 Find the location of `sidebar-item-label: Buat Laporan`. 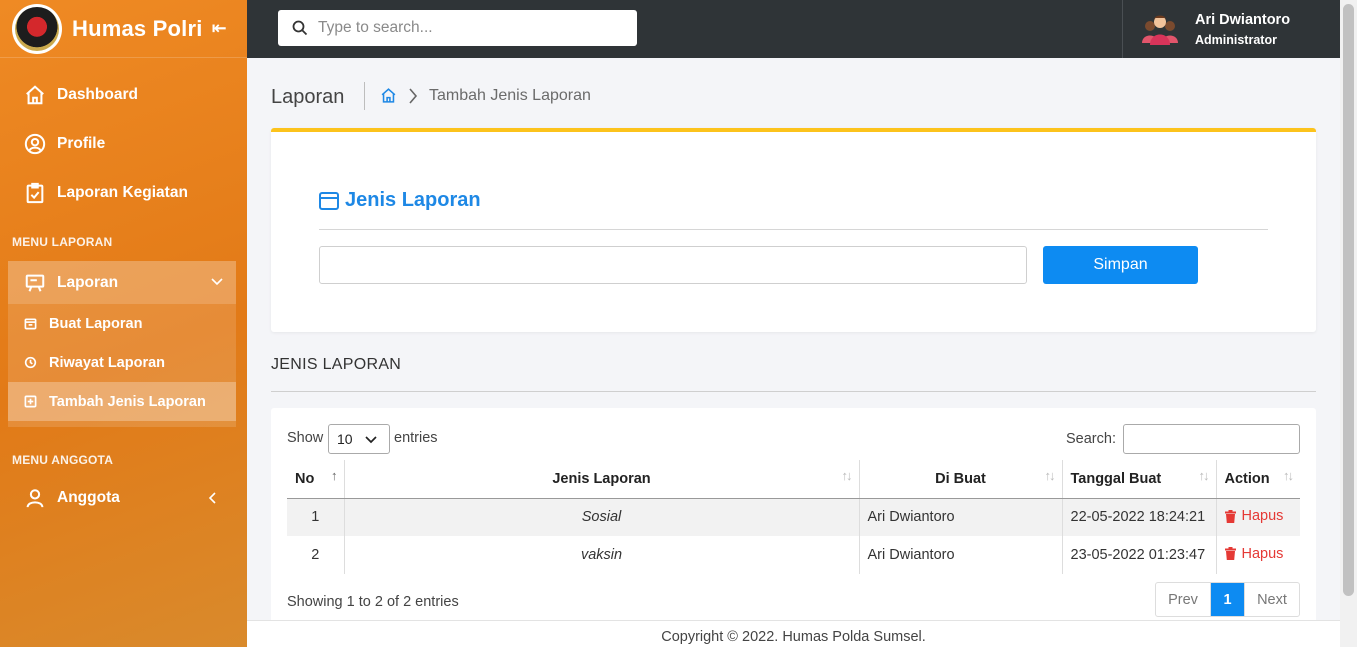

sidebar-item-label: Buat Laporan is located at coordinates (96, 323).